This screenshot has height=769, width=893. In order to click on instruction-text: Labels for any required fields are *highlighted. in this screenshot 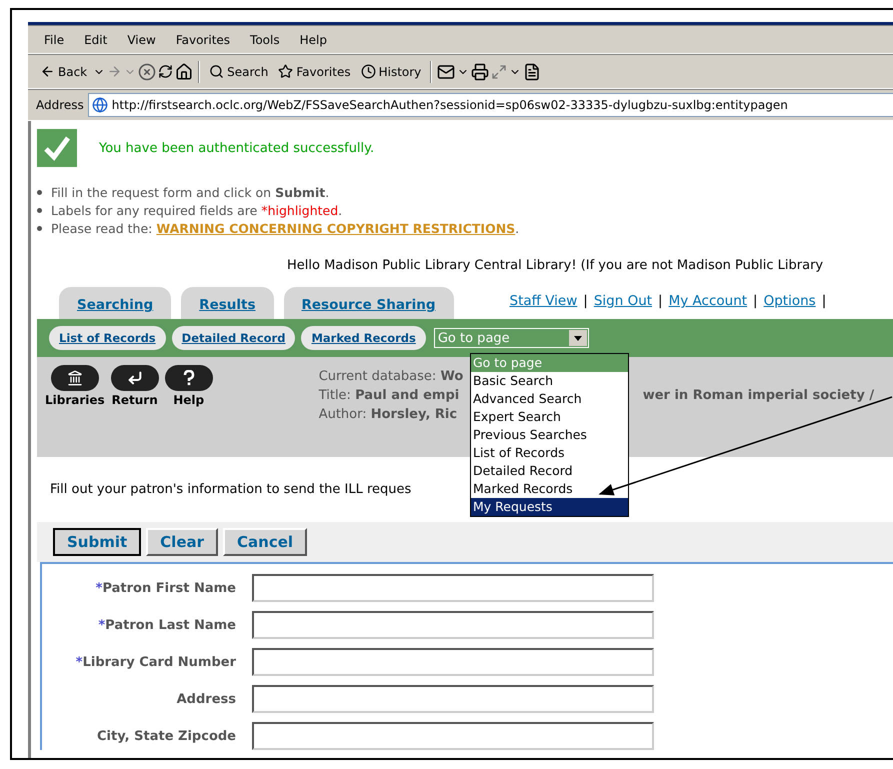, I will do `click(196, 210)`.